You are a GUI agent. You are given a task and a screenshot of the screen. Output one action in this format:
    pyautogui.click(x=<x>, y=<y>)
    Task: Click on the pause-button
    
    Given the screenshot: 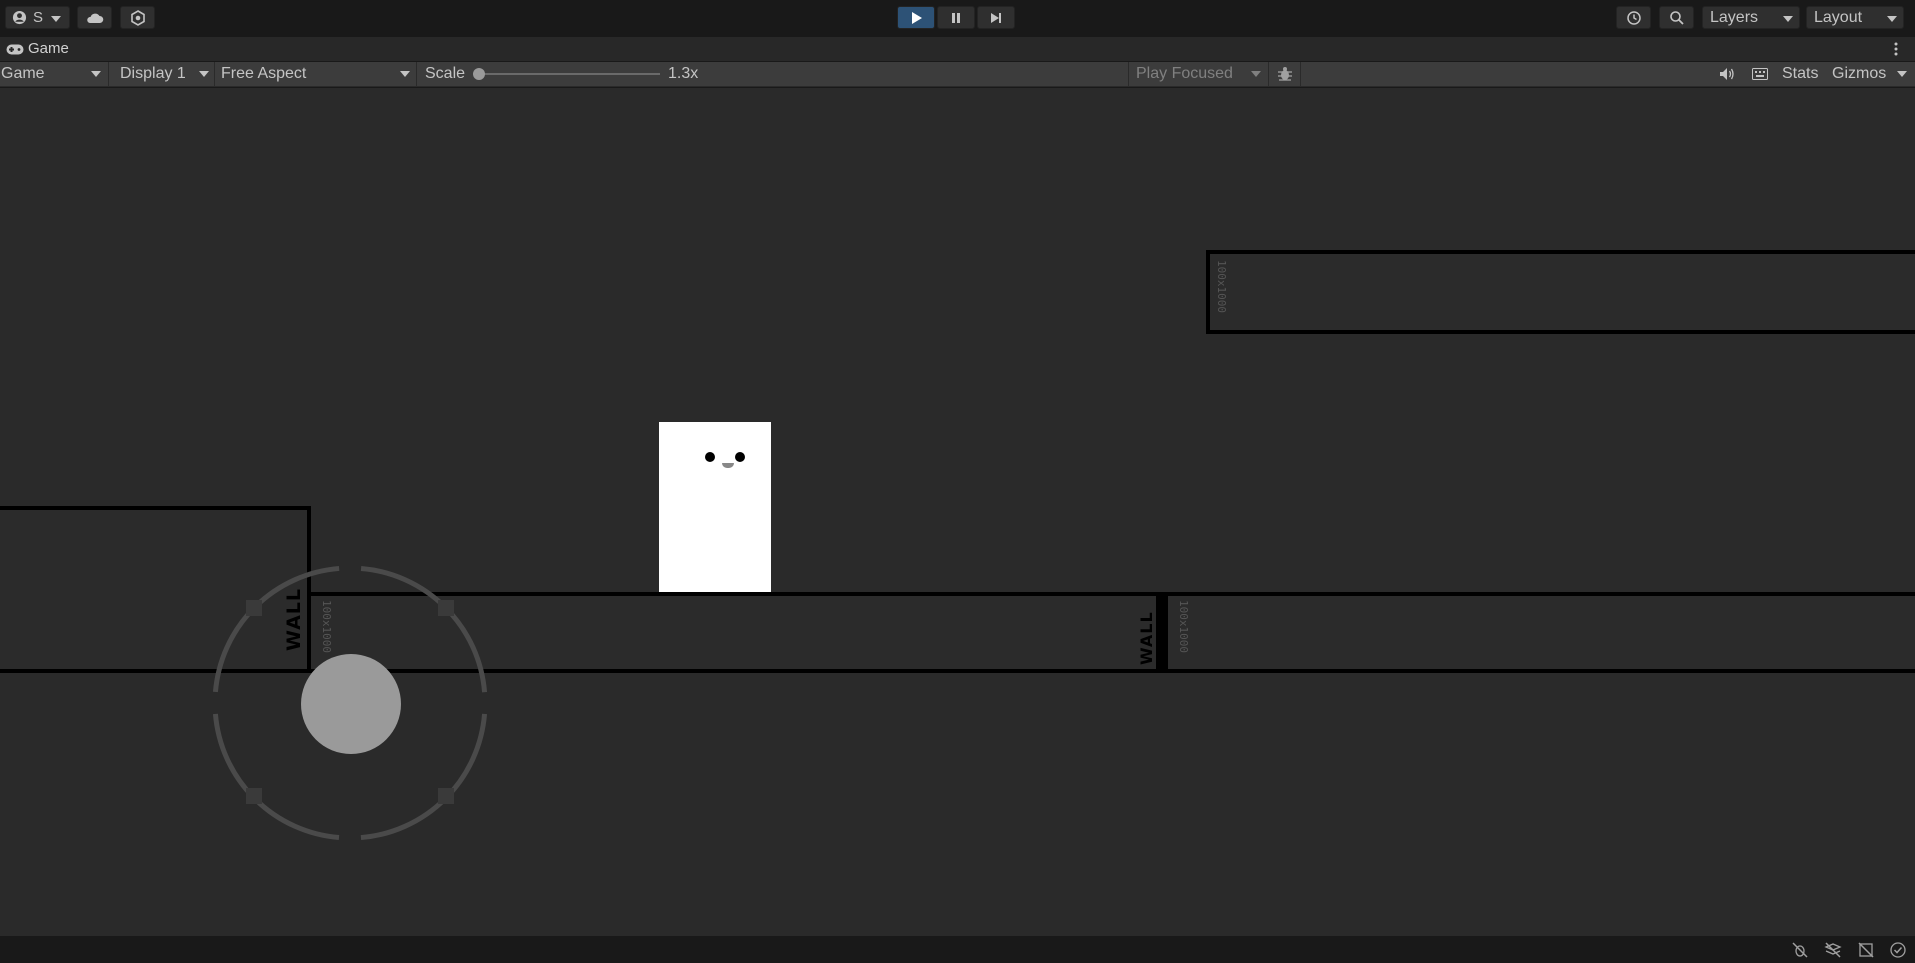 What is the action you would take?
    pyautogui.click(x=956, y=17)
    